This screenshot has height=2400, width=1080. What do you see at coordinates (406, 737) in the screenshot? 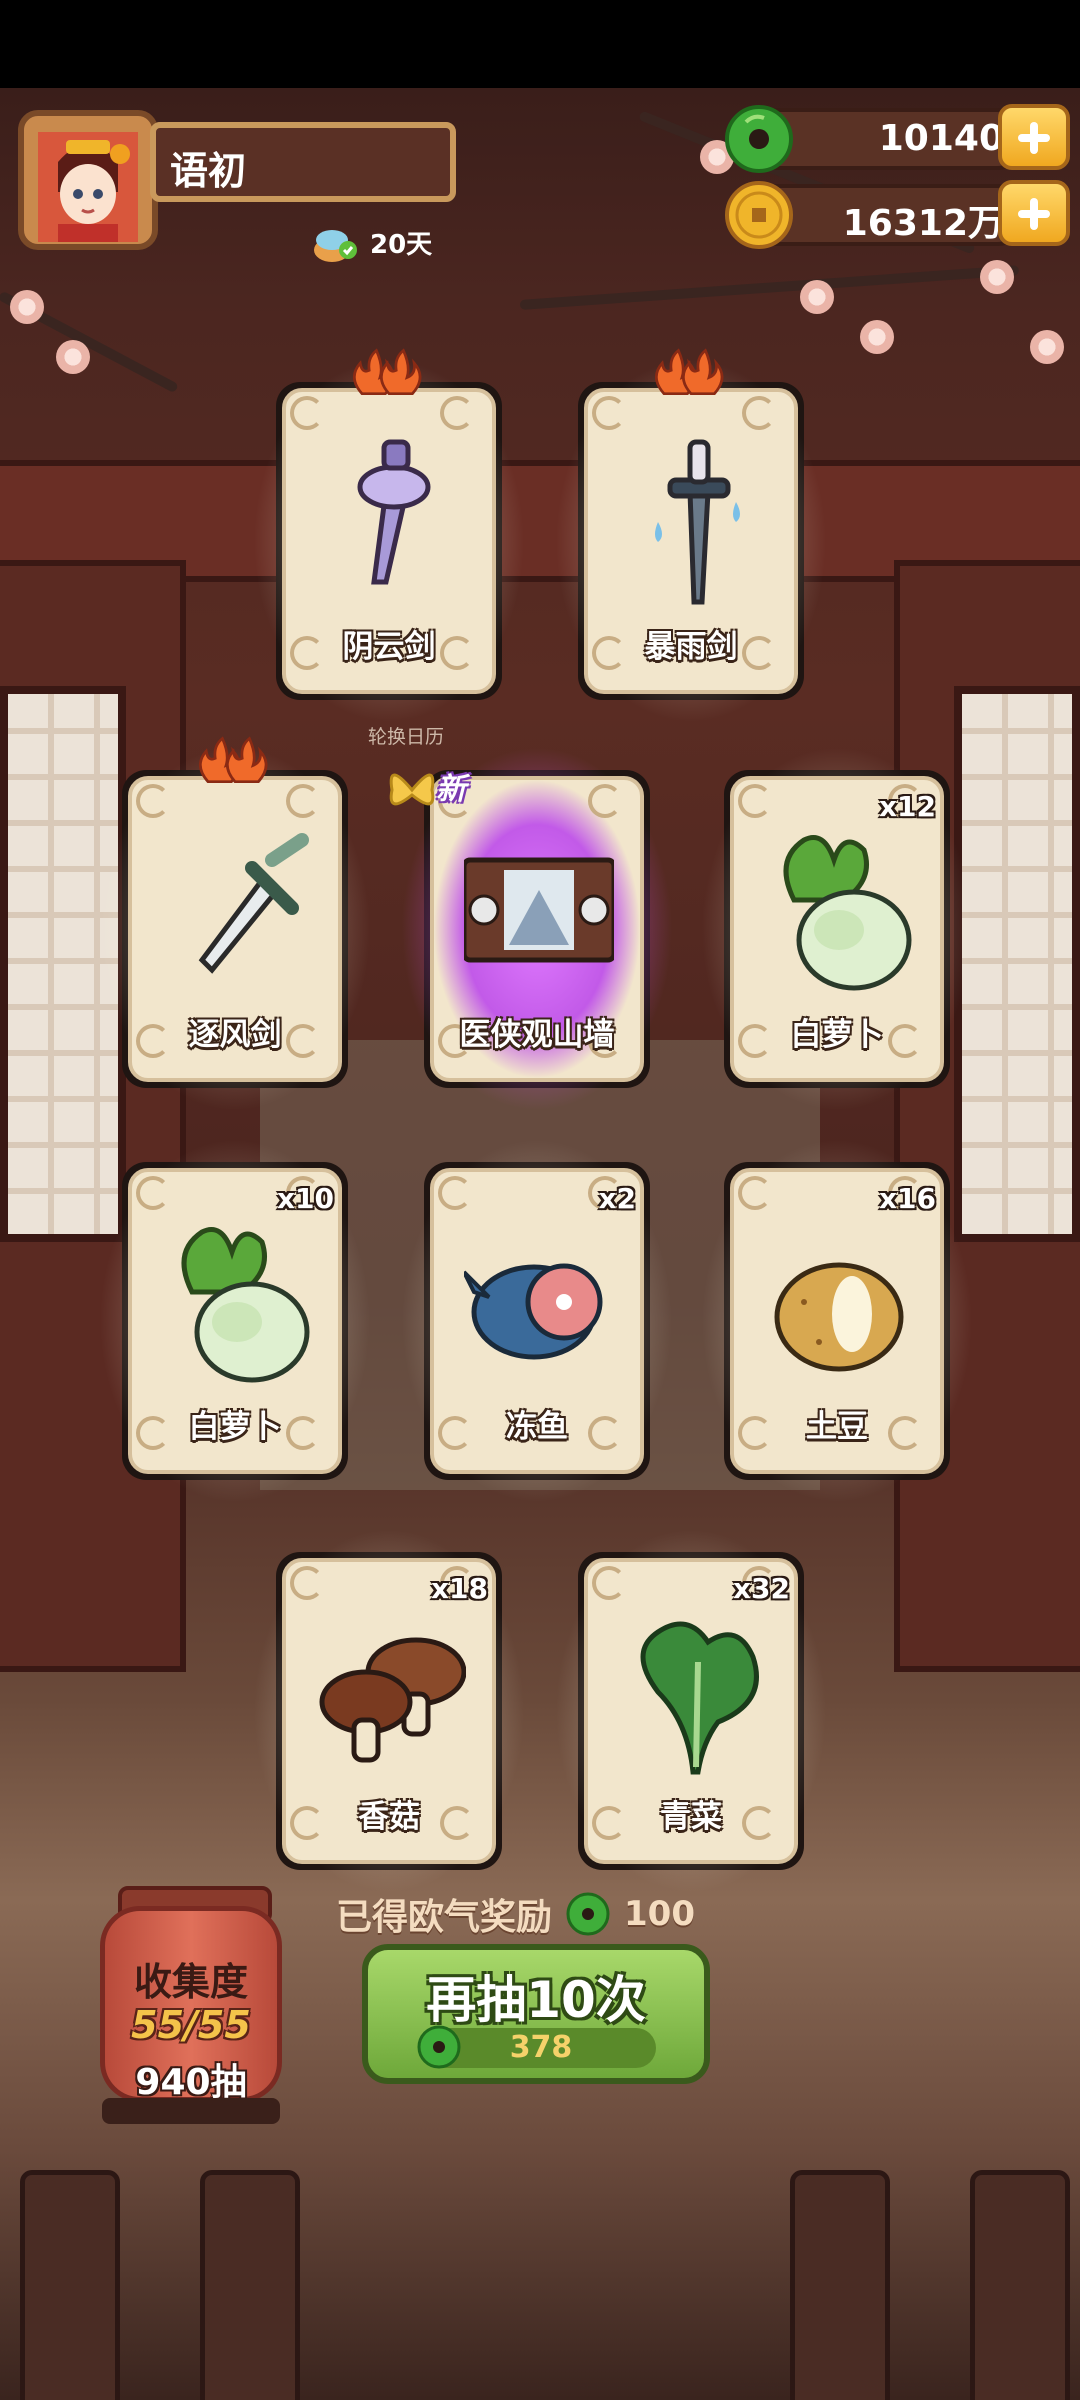
I see `background-sign: 轮换日历` at bounding box center [406, 737].